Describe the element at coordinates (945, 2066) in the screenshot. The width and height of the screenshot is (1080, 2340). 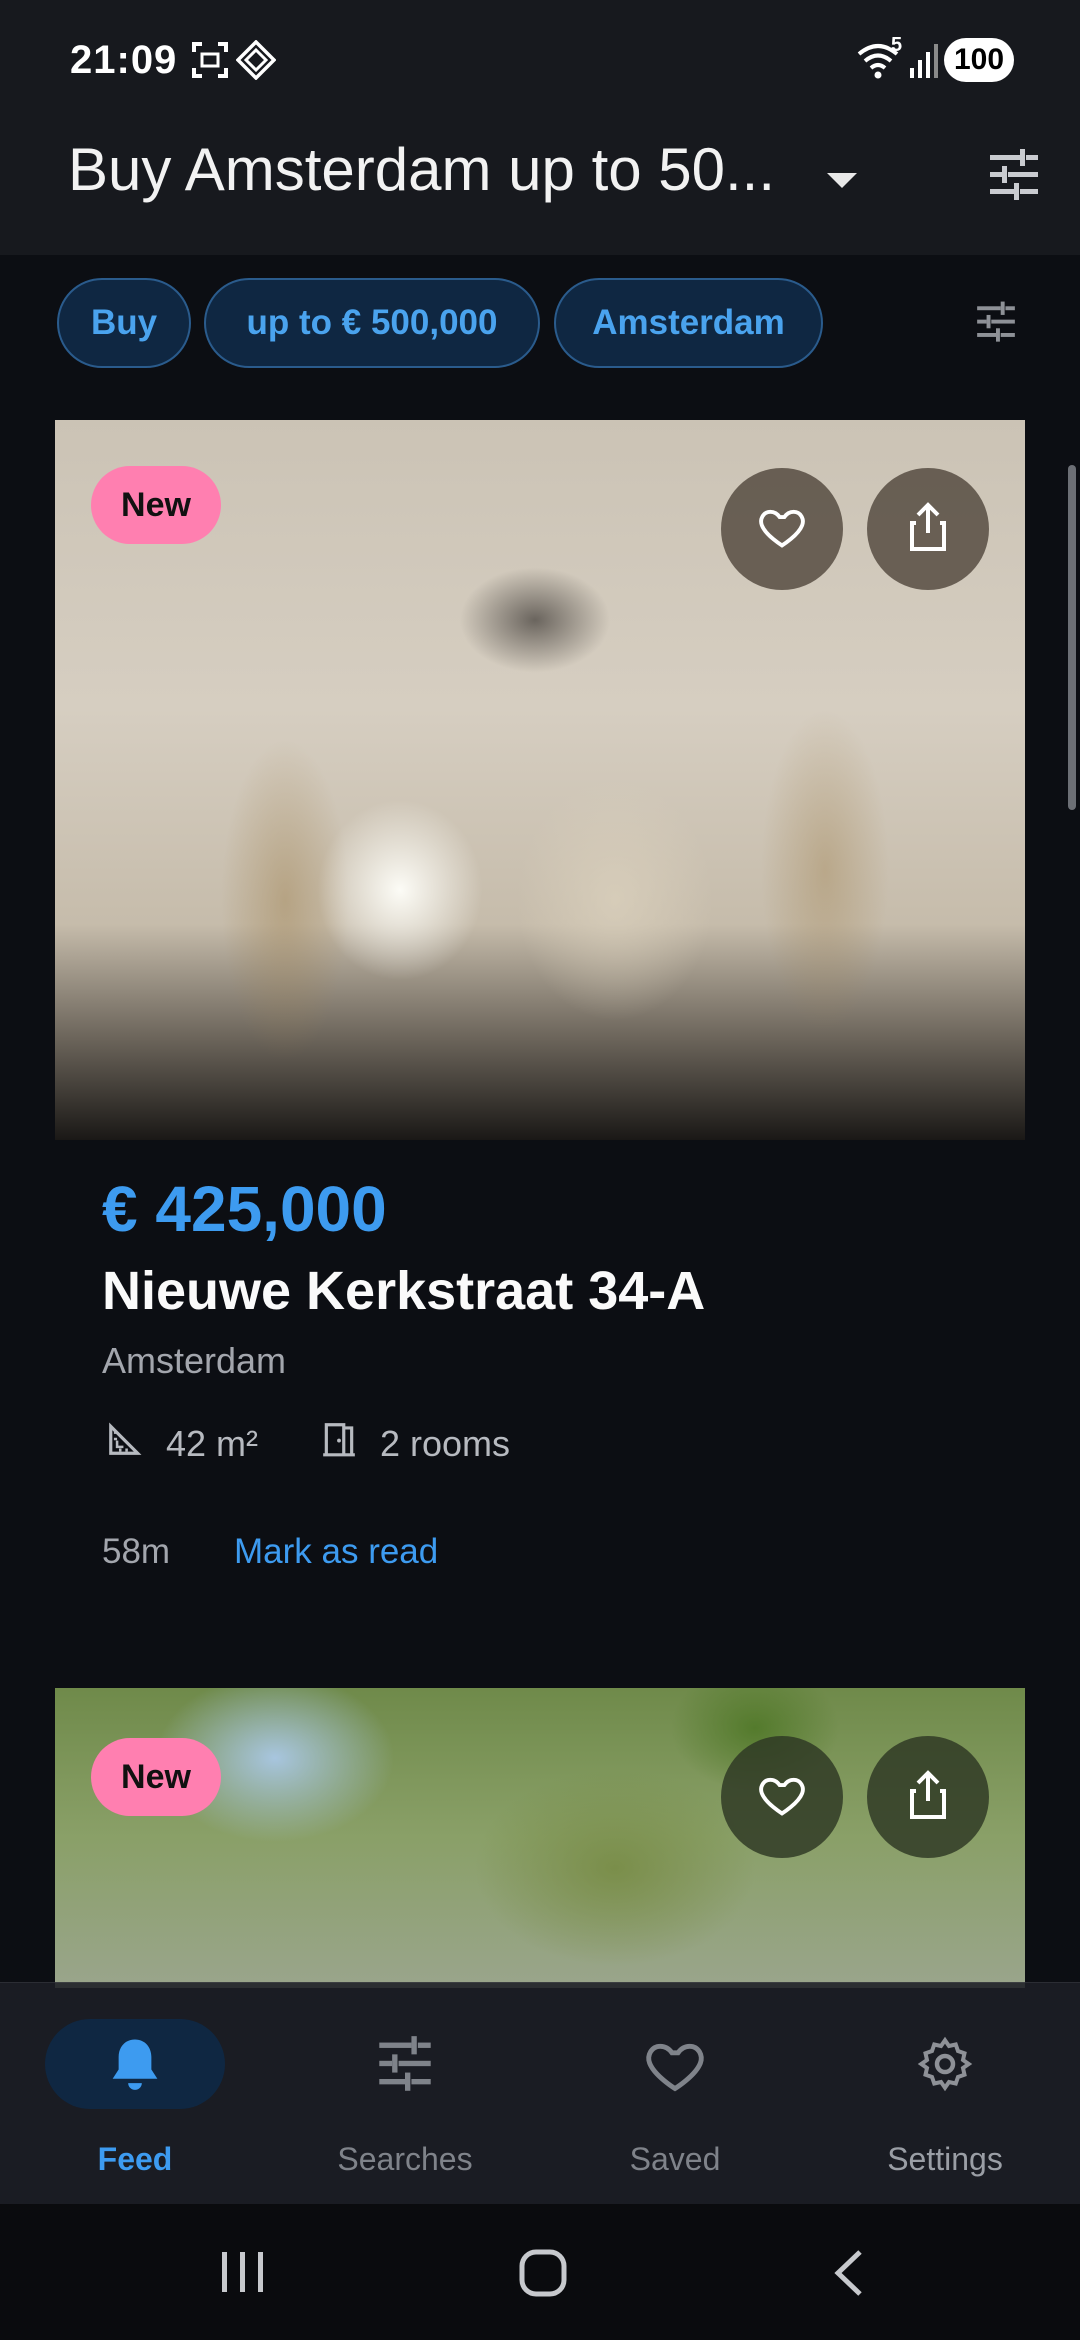
I see `gear-icon` at that location.